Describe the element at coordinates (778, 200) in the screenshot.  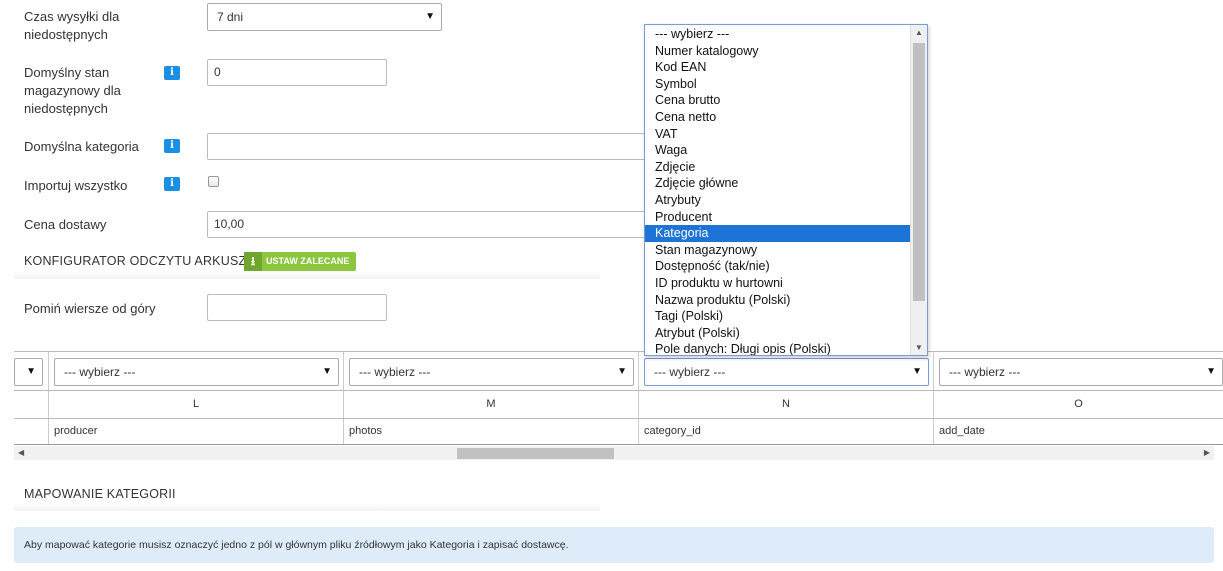
I see `dropdown-option: Atrybuty` at that location.